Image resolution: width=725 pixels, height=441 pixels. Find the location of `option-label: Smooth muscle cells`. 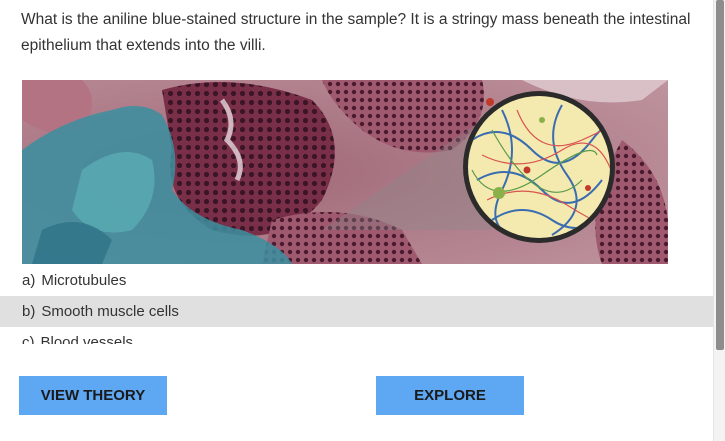

option-label: Smooth muscle cells is located at coordinates (110, 311).